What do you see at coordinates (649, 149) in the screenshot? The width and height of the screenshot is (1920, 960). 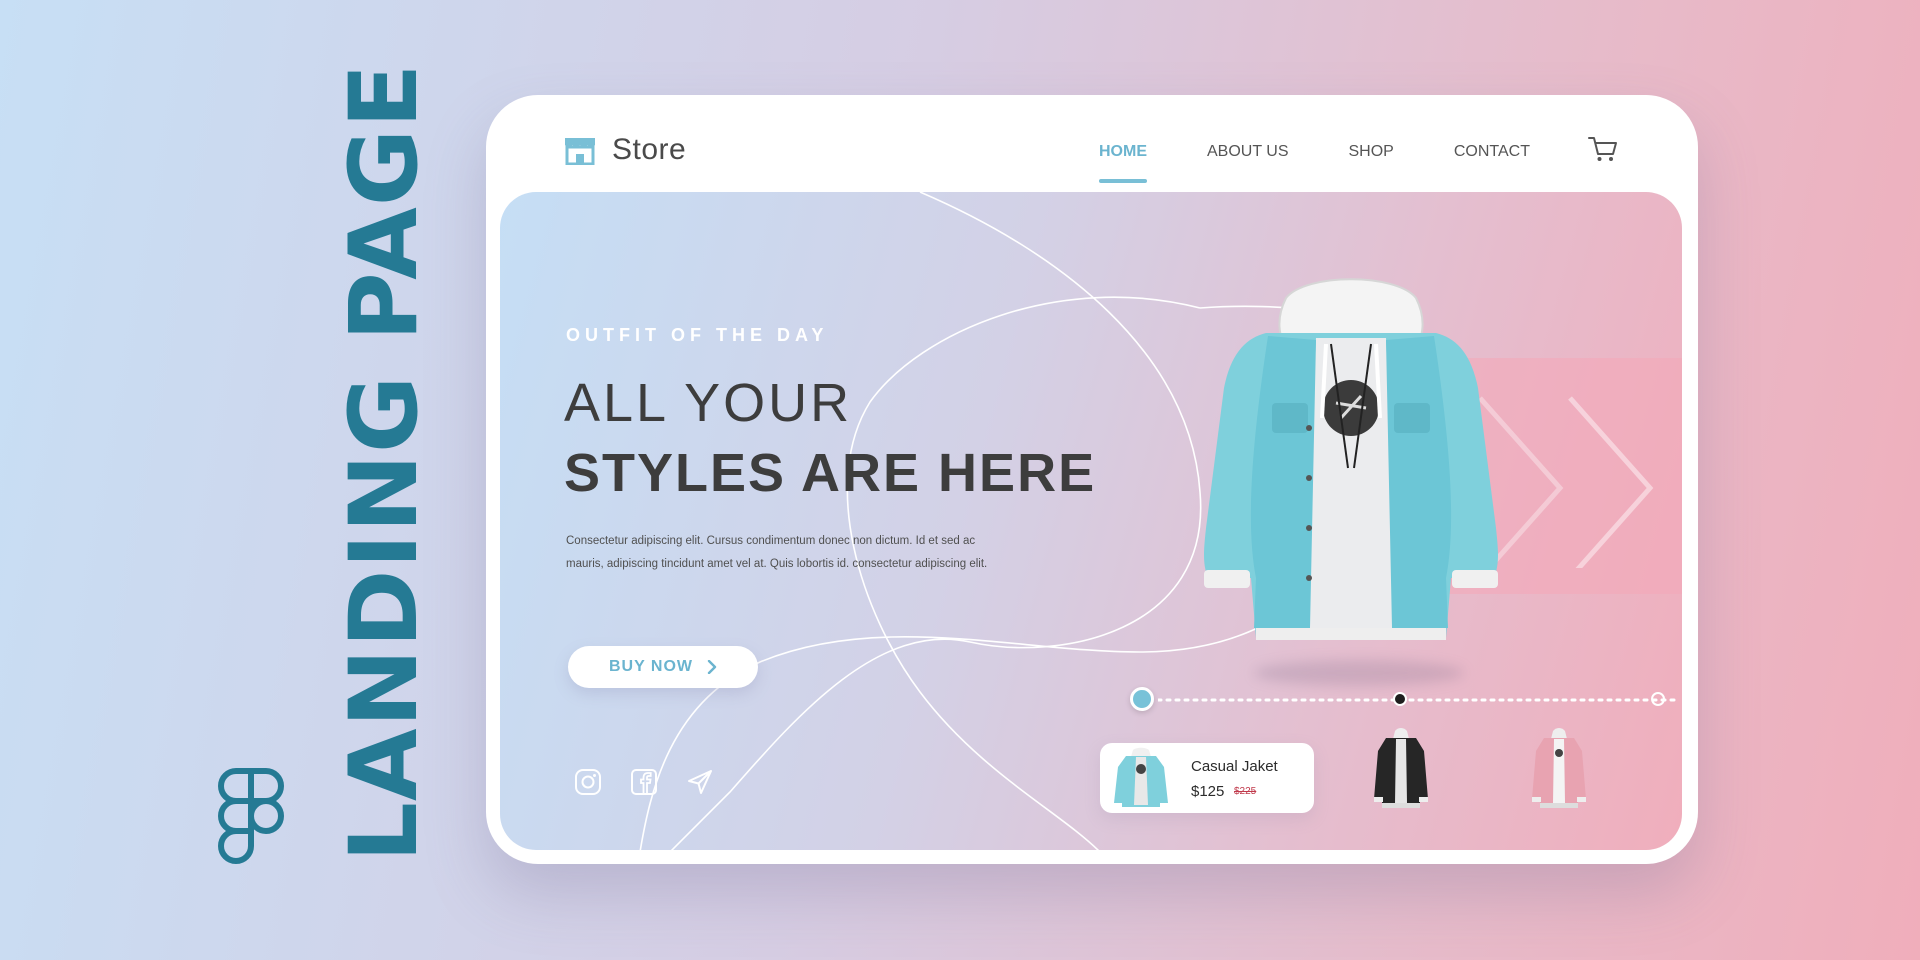 I see `brand-name: Store` at bounding box center [649, 149].